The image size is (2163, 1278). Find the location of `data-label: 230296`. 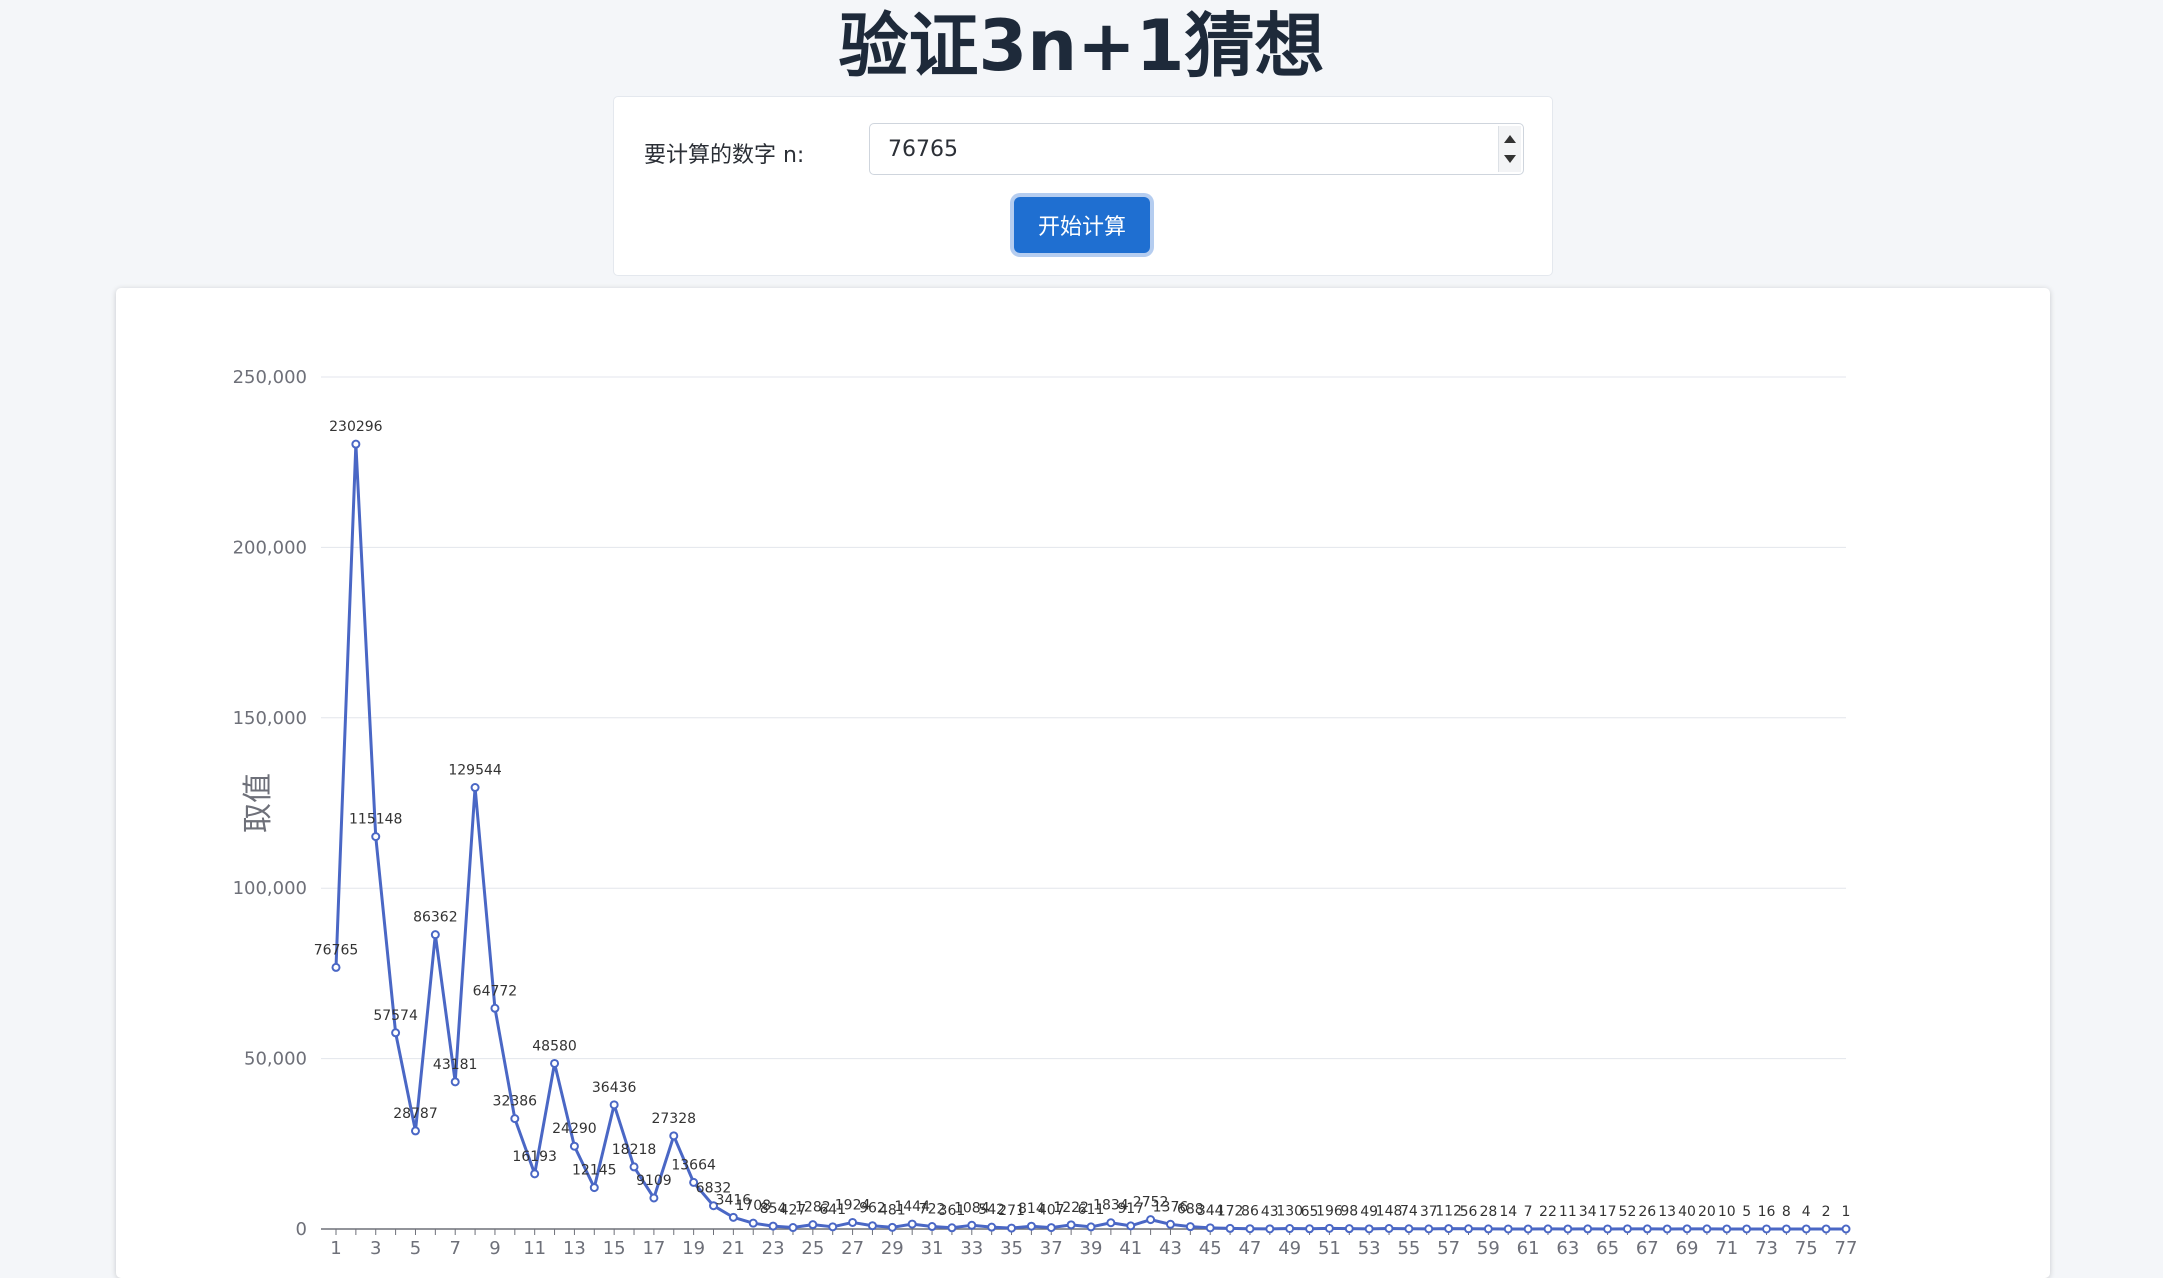

data-label: 230296 is located at coordinates (356, 427).